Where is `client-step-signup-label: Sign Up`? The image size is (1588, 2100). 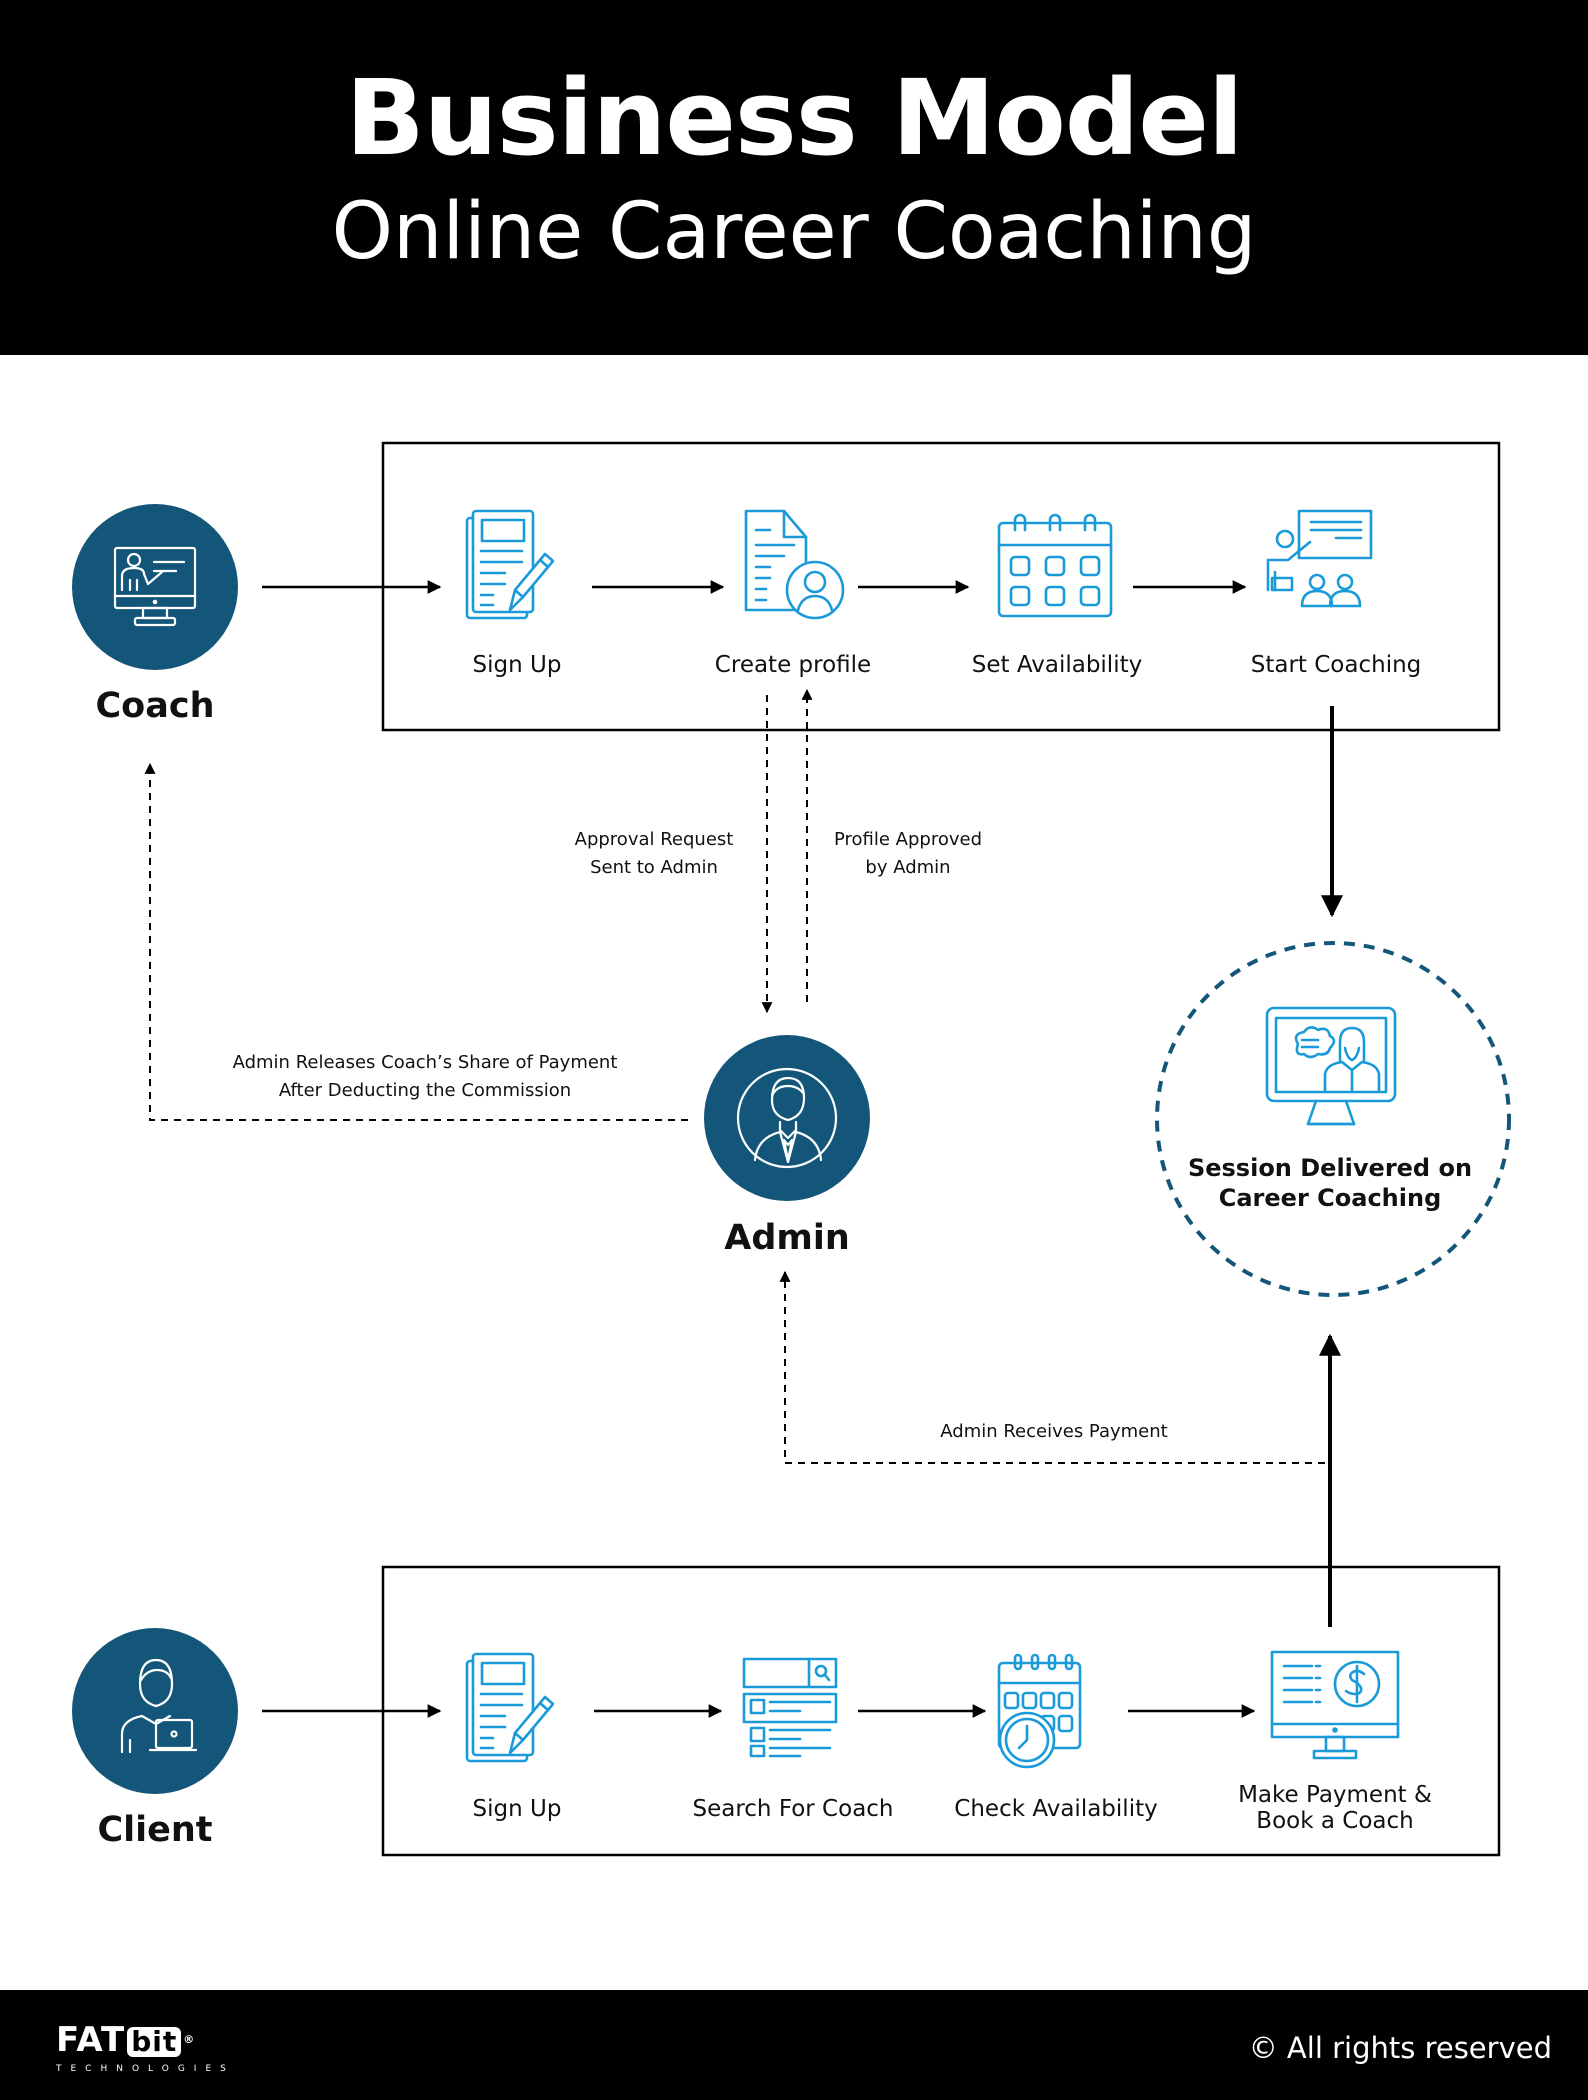
client-step-signup-label: Sign Up is located at coordinates (517, 1809).